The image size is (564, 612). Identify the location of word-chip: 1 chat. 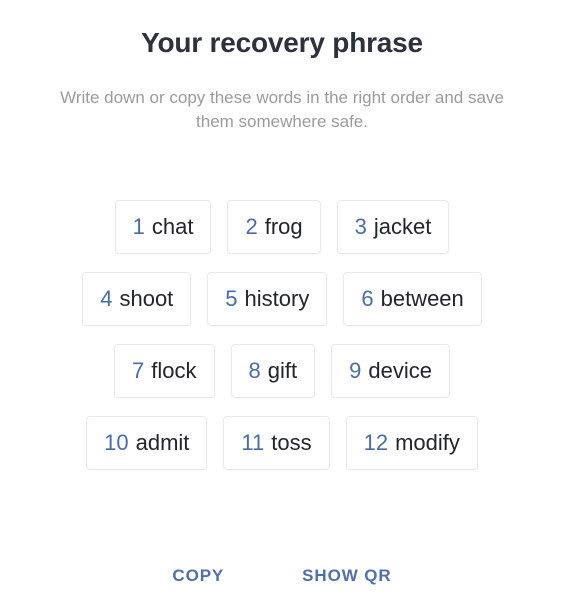
(163, 227).